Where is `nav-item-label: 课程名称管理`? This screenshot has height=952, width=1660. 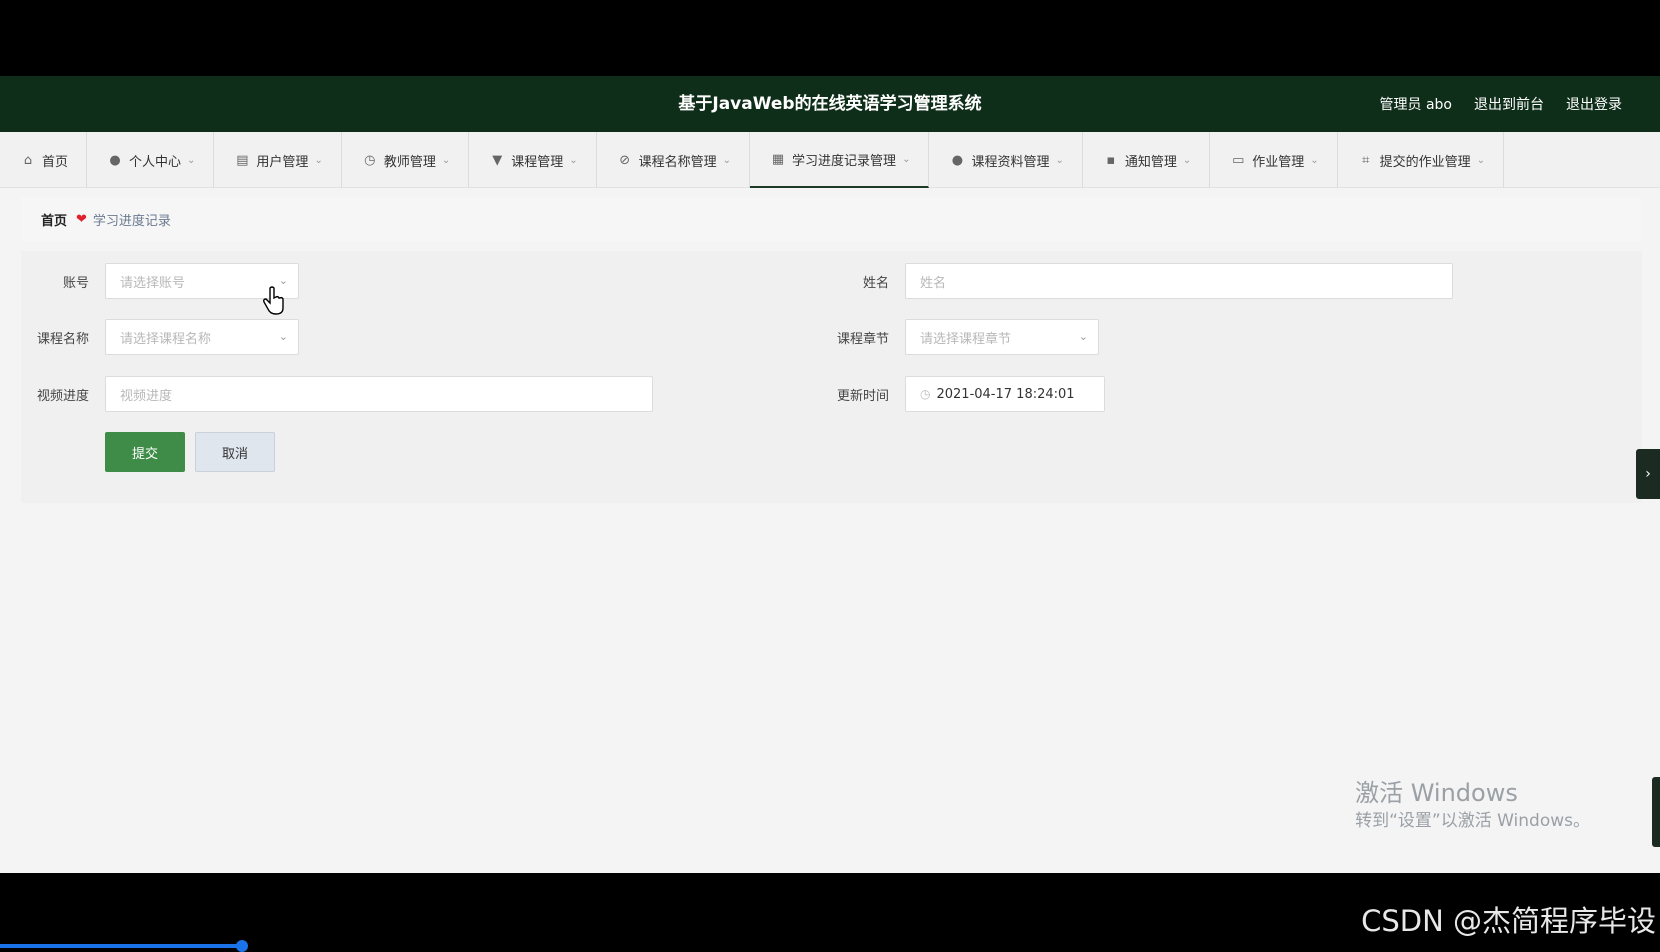
nav-item-label: 课程名称管理 is located at coordinates (677, 162).